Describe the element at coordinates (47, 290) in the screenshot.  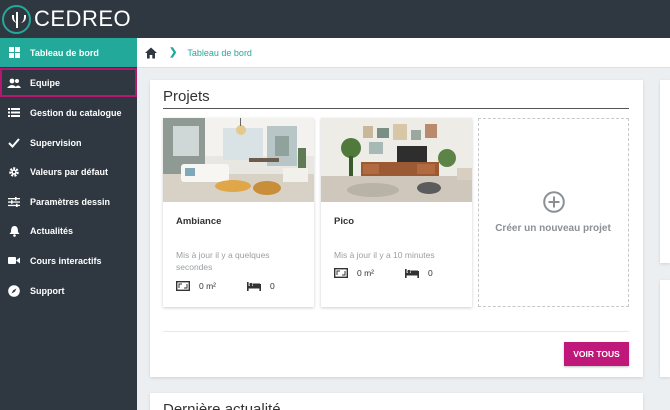
I see `sidebar-item-label: Support` at that location.